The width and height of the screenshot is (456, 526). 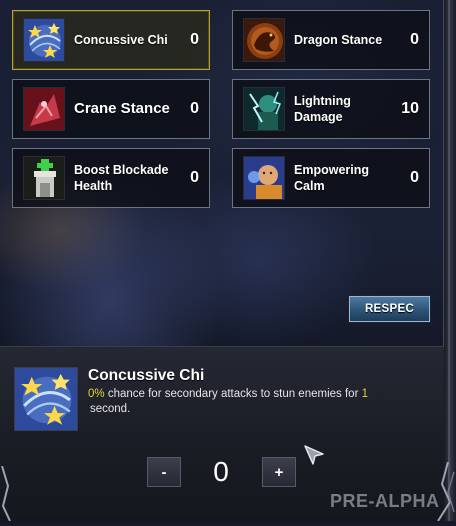 What do you see at coordinates (389, 309) in the screenshot?
I see `respec-button: RESPEC` at bounding box center [389, 309].